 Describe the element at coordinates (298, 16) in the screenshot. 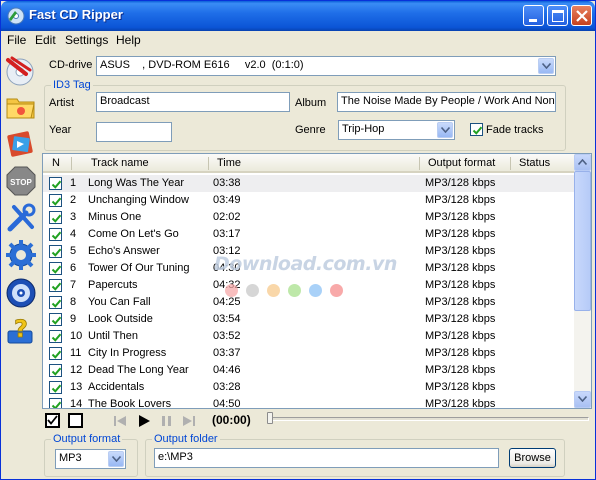

I see `title-bar: Fast CD Ripper` at that location.